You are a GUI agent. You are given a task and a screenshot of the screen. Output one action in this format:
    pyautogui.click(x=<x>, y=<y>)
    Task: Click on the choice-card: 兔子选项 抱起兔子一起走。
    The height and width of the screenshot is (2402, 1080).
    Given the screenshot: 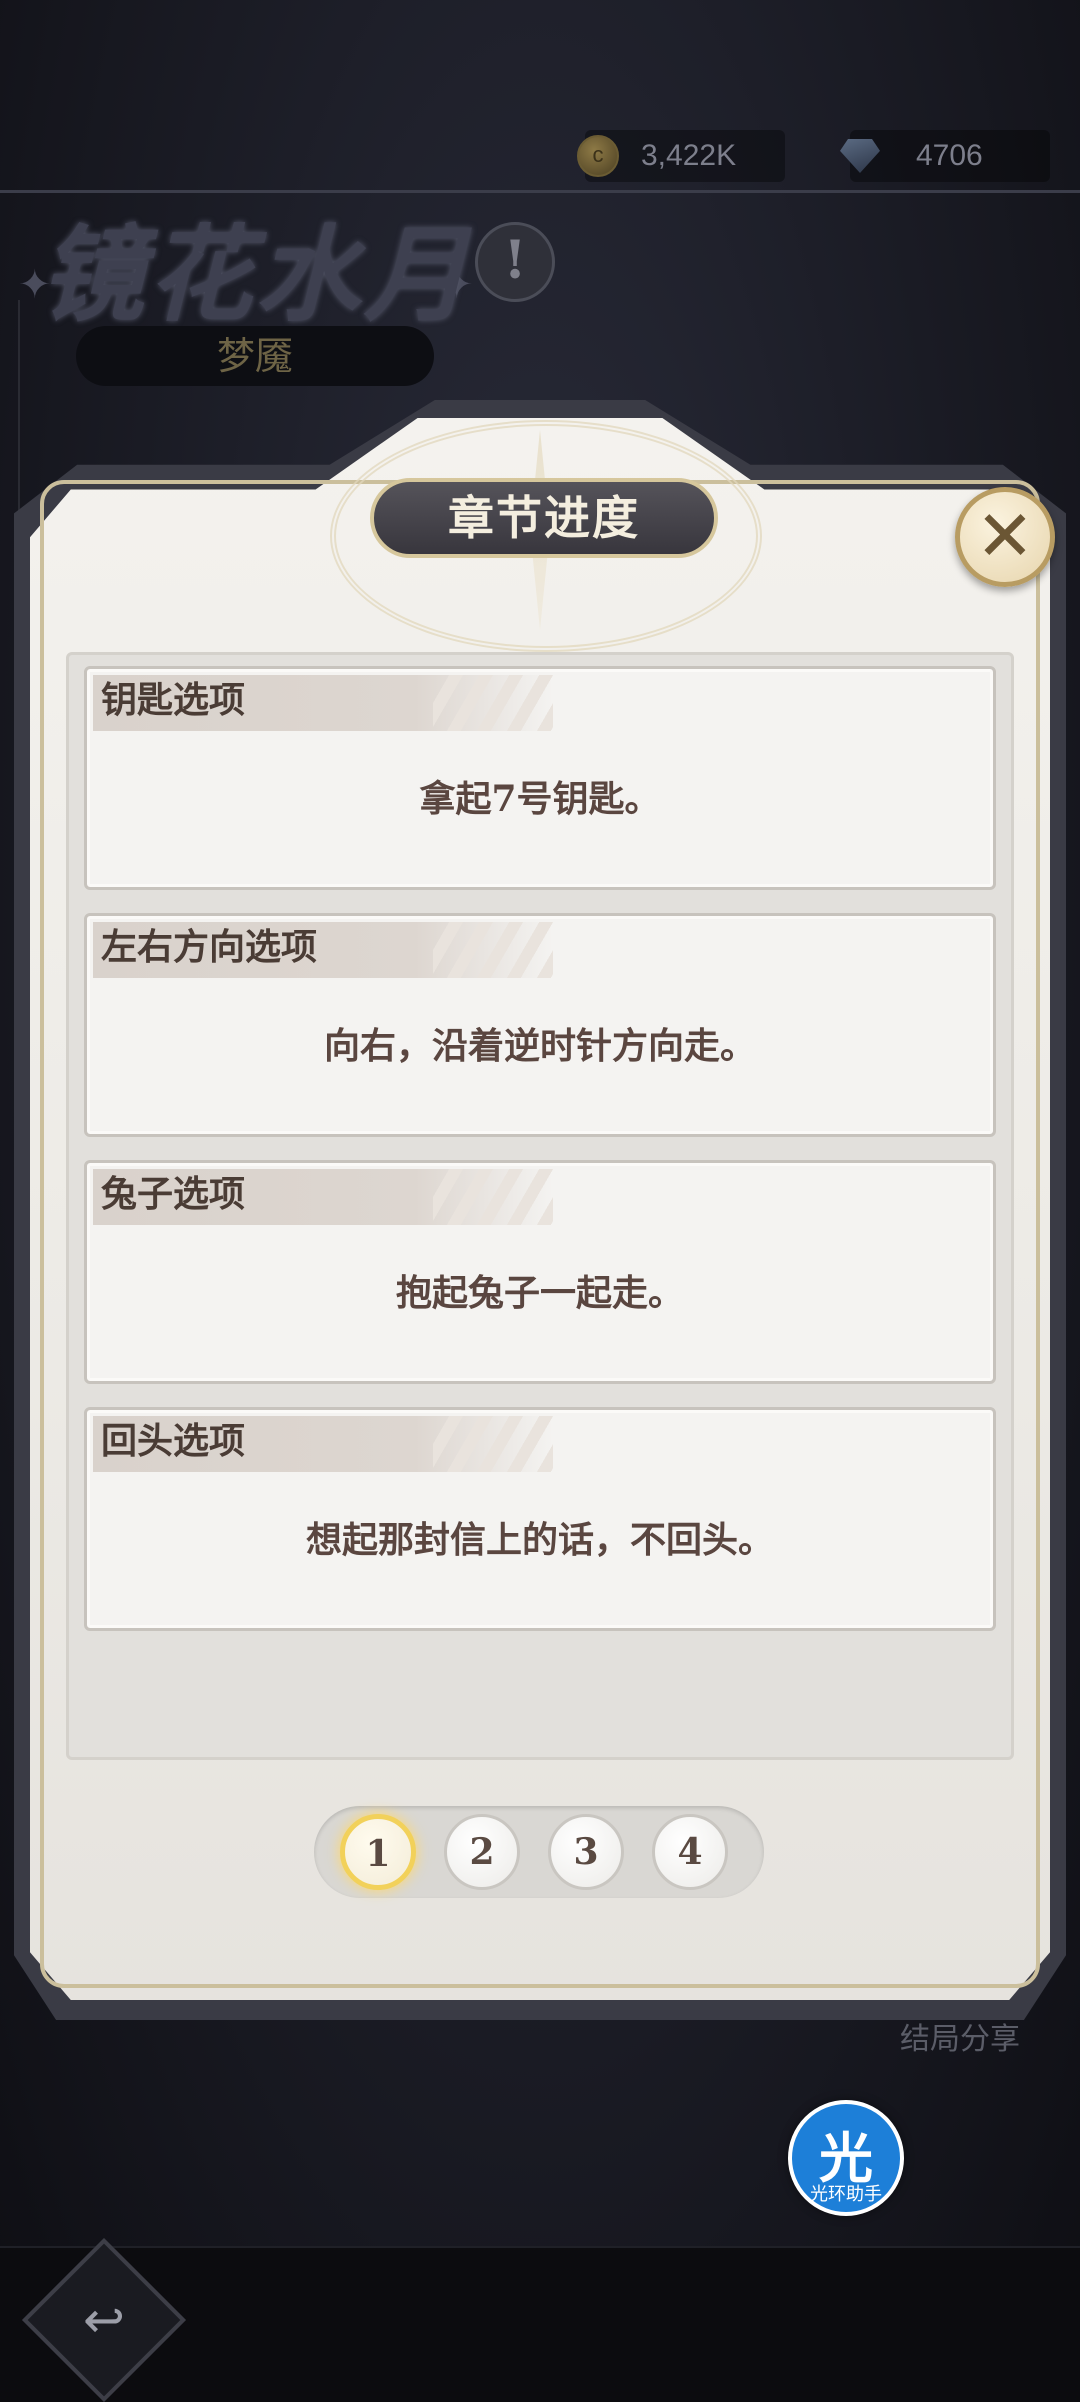 What is the action you would take?
    pyautogui.click(x=540, y=1272)
    